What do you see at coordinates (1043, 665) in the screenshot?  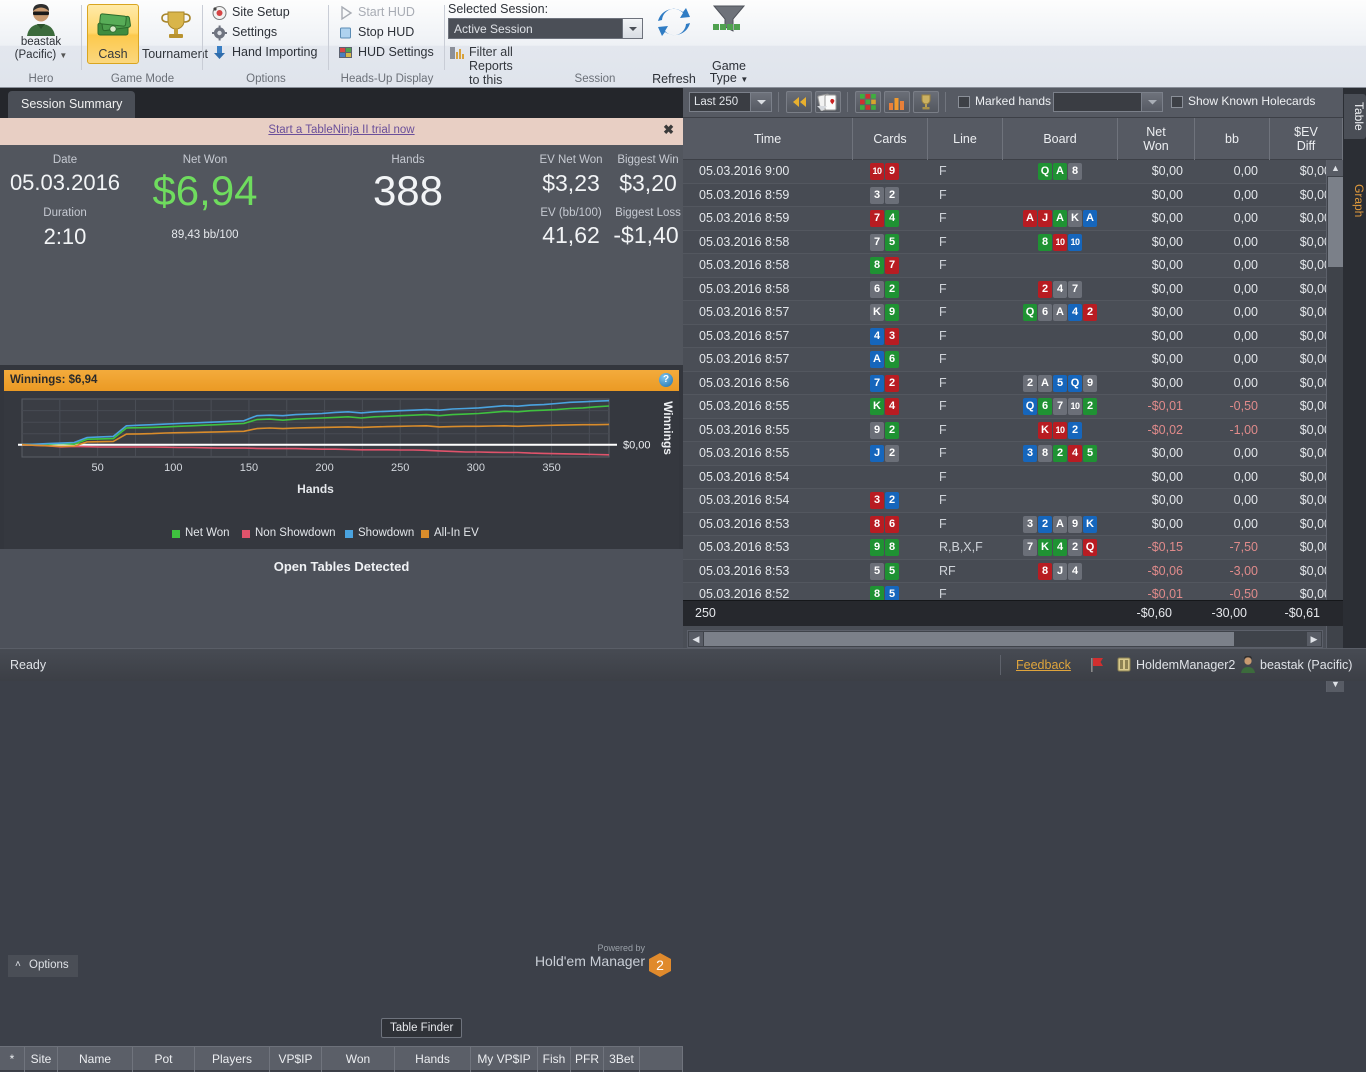 I see `feedback-link: Feedback` at bounding box center [1043, 665].